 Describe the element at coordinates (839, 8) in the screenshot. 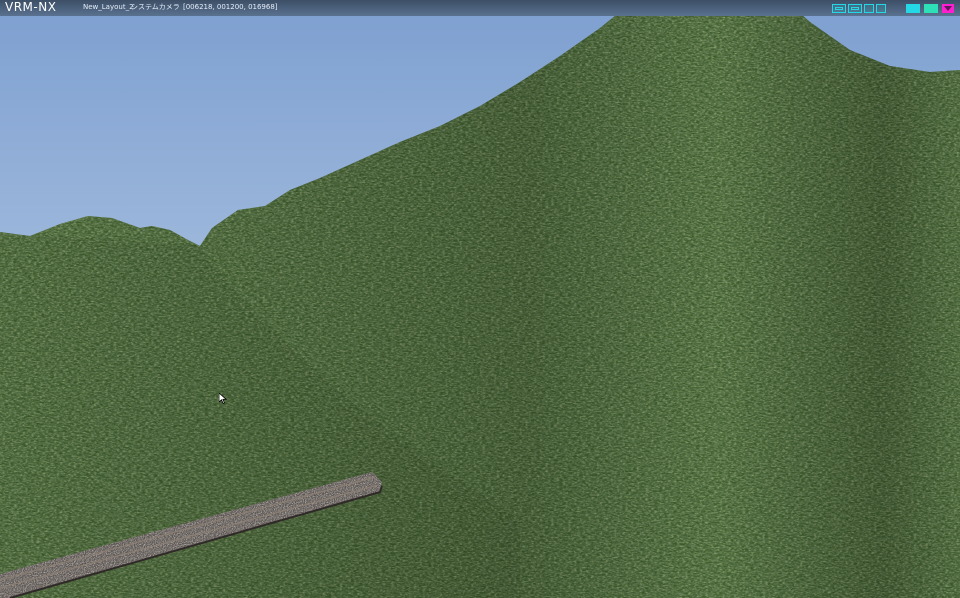

I see `camera-icon` at that location.